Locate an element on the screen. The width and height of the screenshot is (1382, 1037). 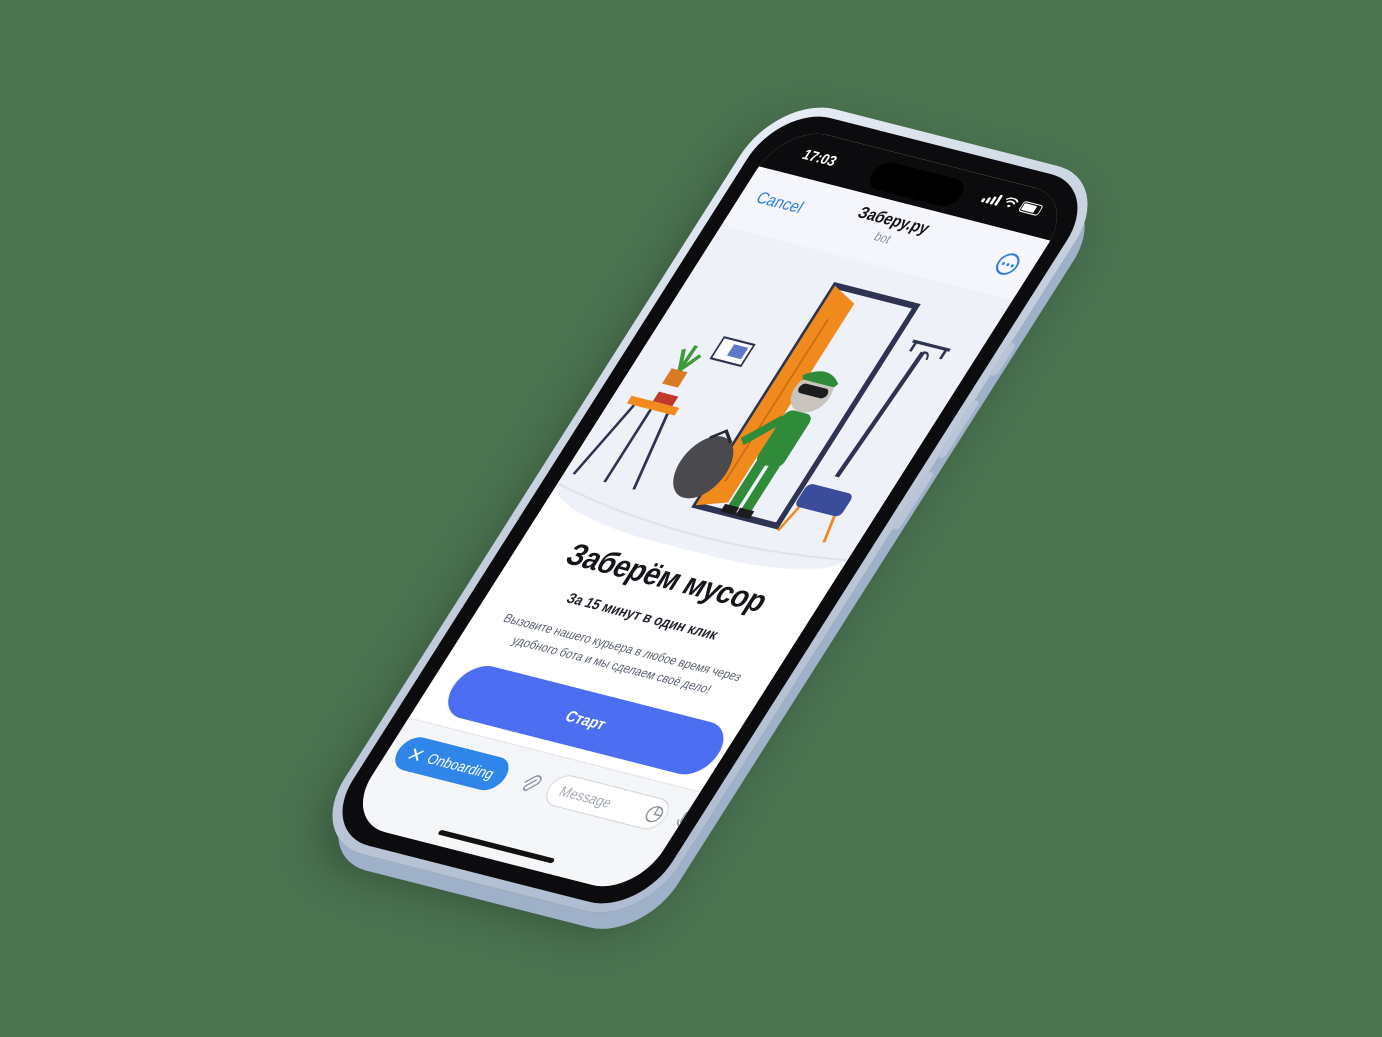
paperclip-icon is located at coordinates (529, 783).